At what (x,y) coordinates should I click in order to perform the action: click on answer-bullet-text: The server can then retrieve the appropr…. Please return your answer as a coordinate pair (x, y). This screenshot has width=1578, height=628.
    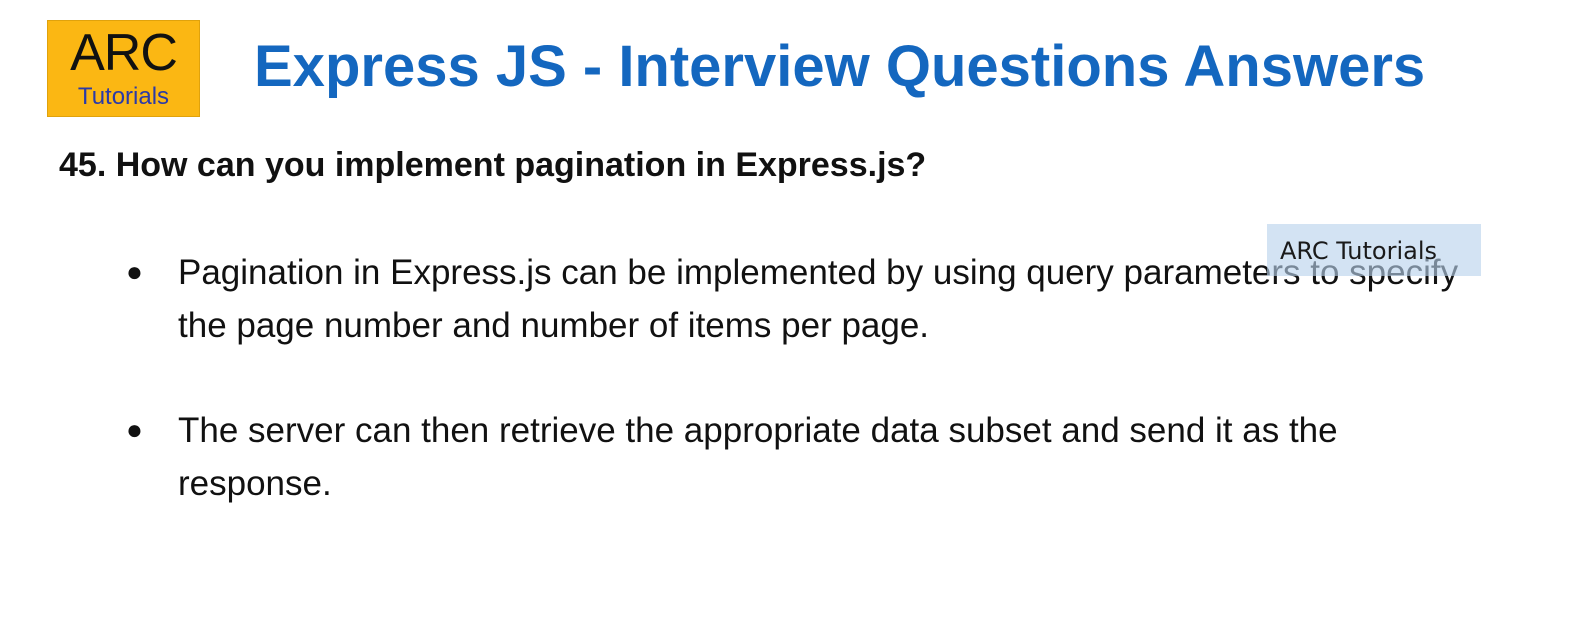
    Looking at the image, I should click on (758, 457).